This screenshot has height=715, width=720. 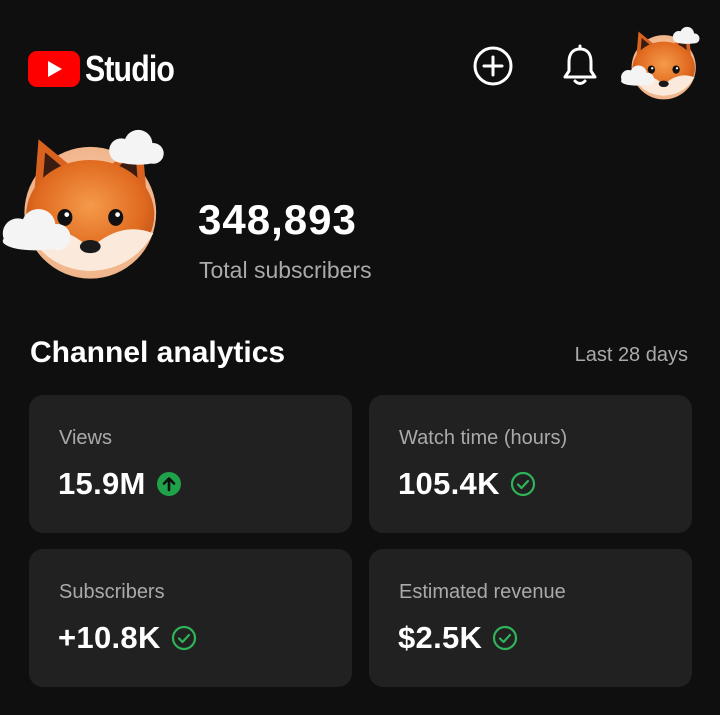 I want to click on card-label: Subscribers, so click(x=112, y=592).